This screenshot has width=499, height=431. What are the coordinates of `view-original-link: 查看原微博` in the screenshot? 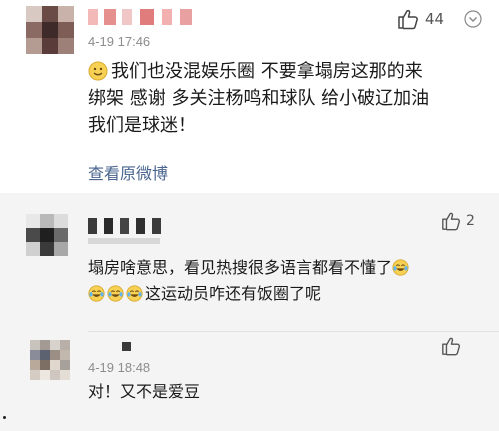 It's located at (128, 172).